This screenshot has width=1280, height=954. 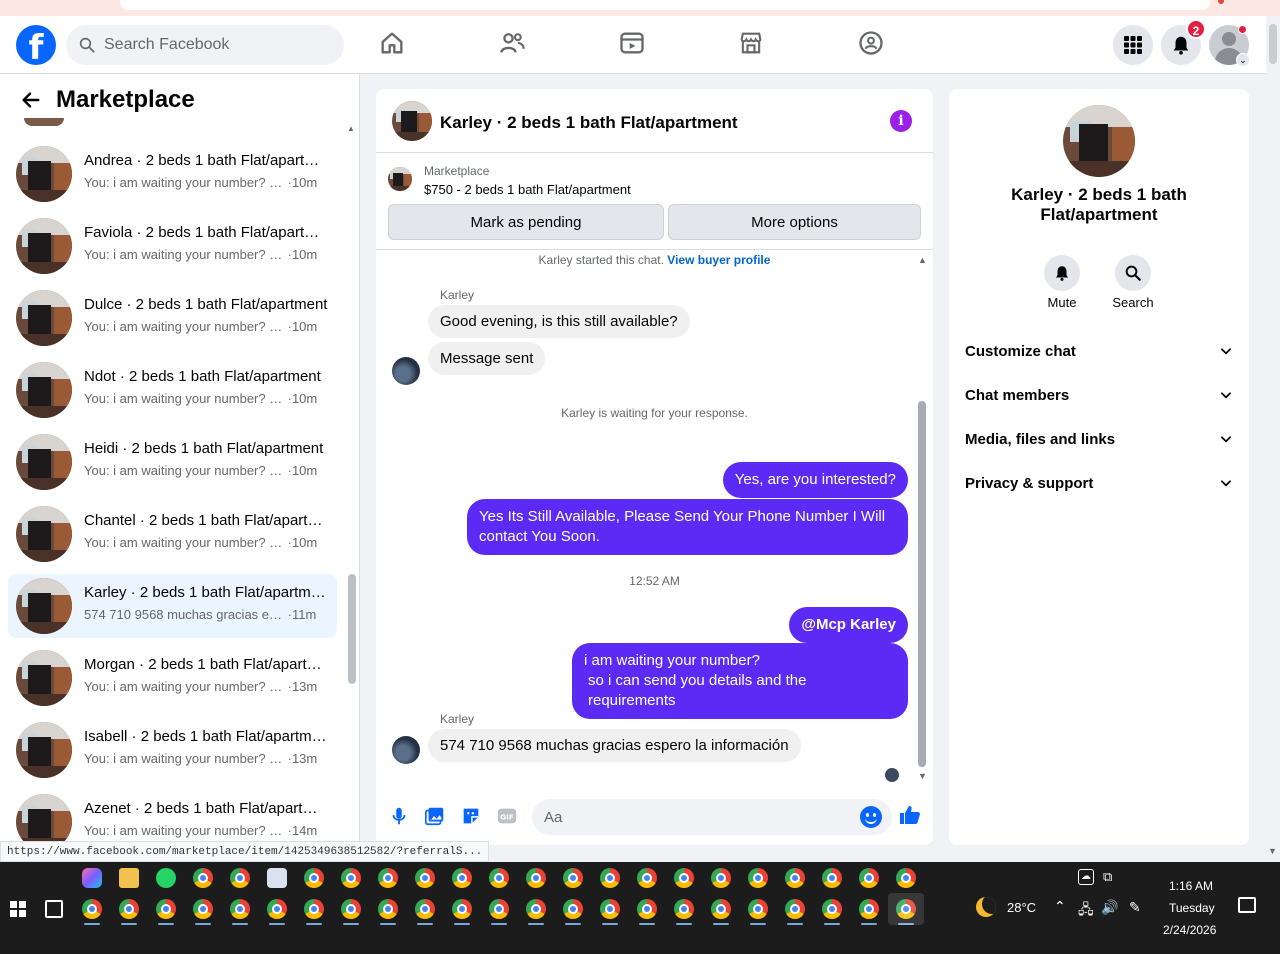 What do you see at coordinates (633, 44) in the screenshot?
I see `video-icon` at bounding box center [633, 44].